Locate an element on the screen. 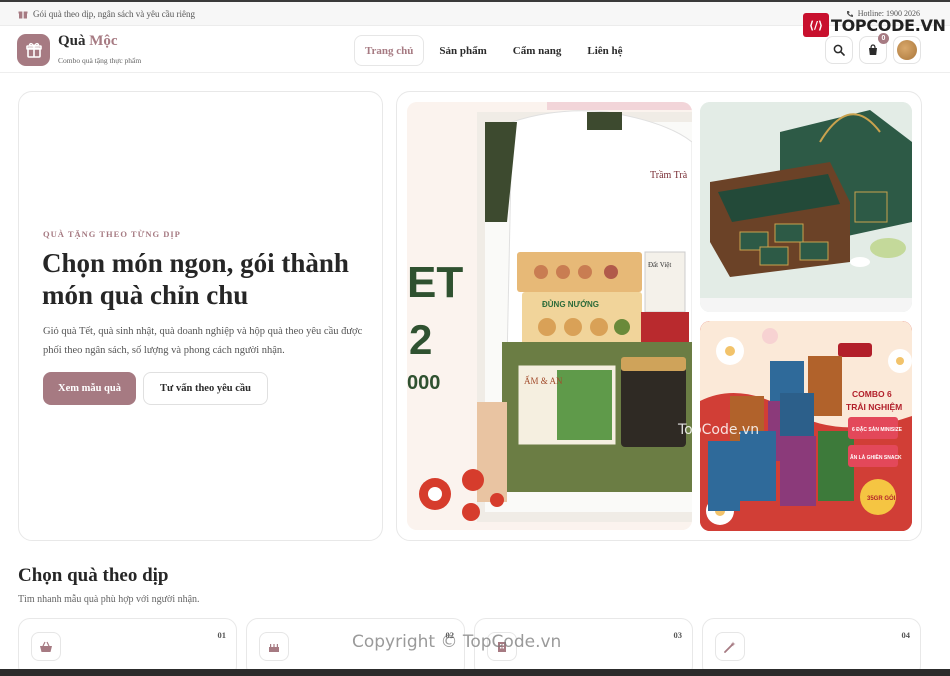  search-button is located at coordinates (839, 50).